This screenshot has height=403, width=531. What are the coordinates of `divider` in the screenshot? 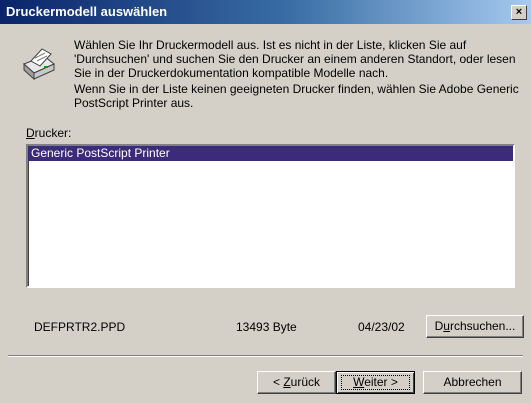 It's located at (265, 356).